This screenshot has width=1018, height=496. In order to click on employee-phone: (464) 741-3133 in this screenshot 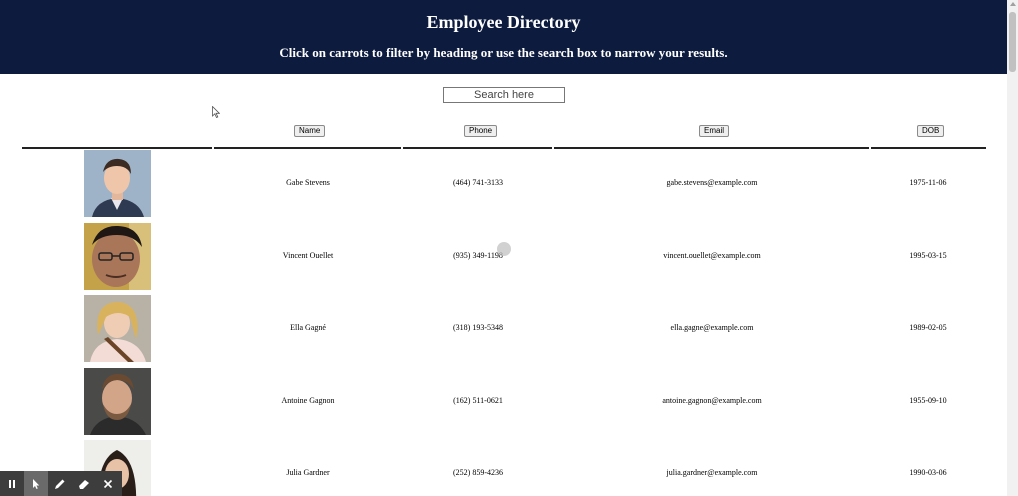, I will do `click(478, 182)`.